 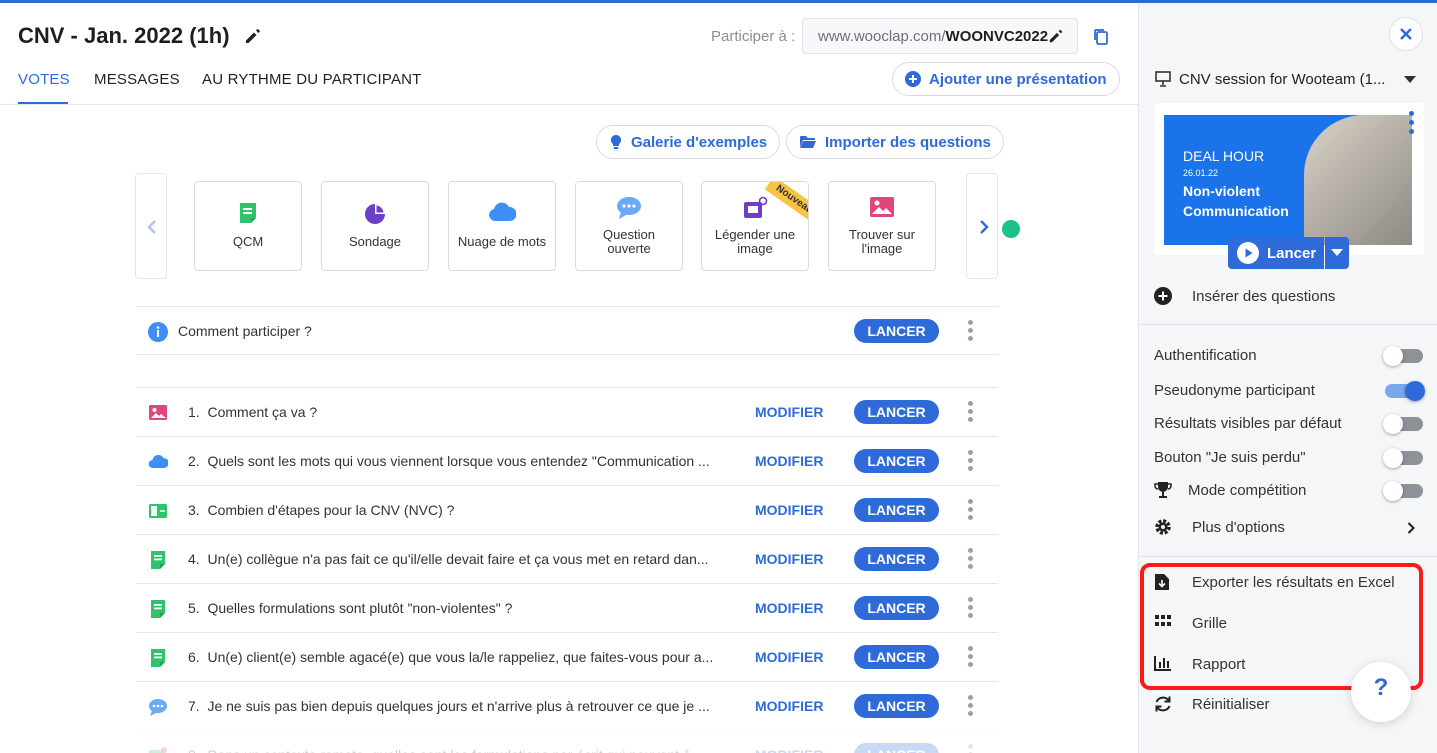 What do you see at coordinates (1201, 173) in the screenshot?
I see `slide-line-2: 26.01.22` at bounding box center [1201, 173].